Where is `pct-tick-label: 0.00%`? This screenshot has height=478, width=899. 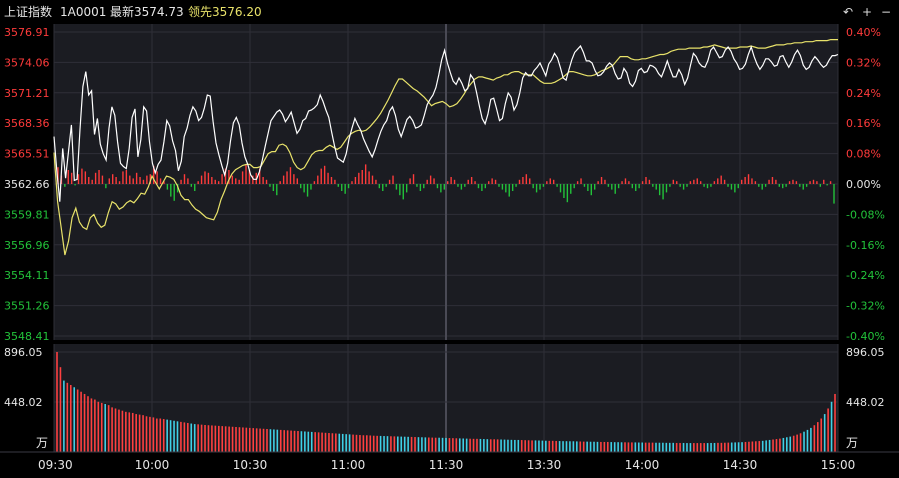 pct-tick-label: 0.00% is located at coordinates (863, 184).